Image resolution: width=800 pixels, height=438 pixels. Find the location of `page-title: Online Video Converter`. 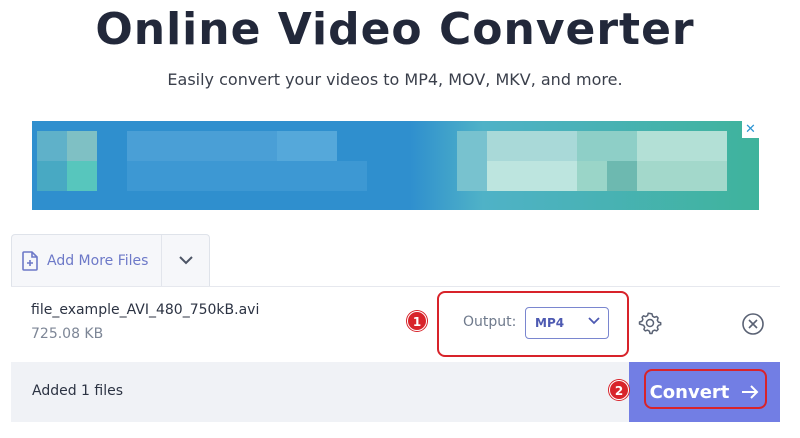

page-title: Online Video Converter is located at coordinates (395, 29).